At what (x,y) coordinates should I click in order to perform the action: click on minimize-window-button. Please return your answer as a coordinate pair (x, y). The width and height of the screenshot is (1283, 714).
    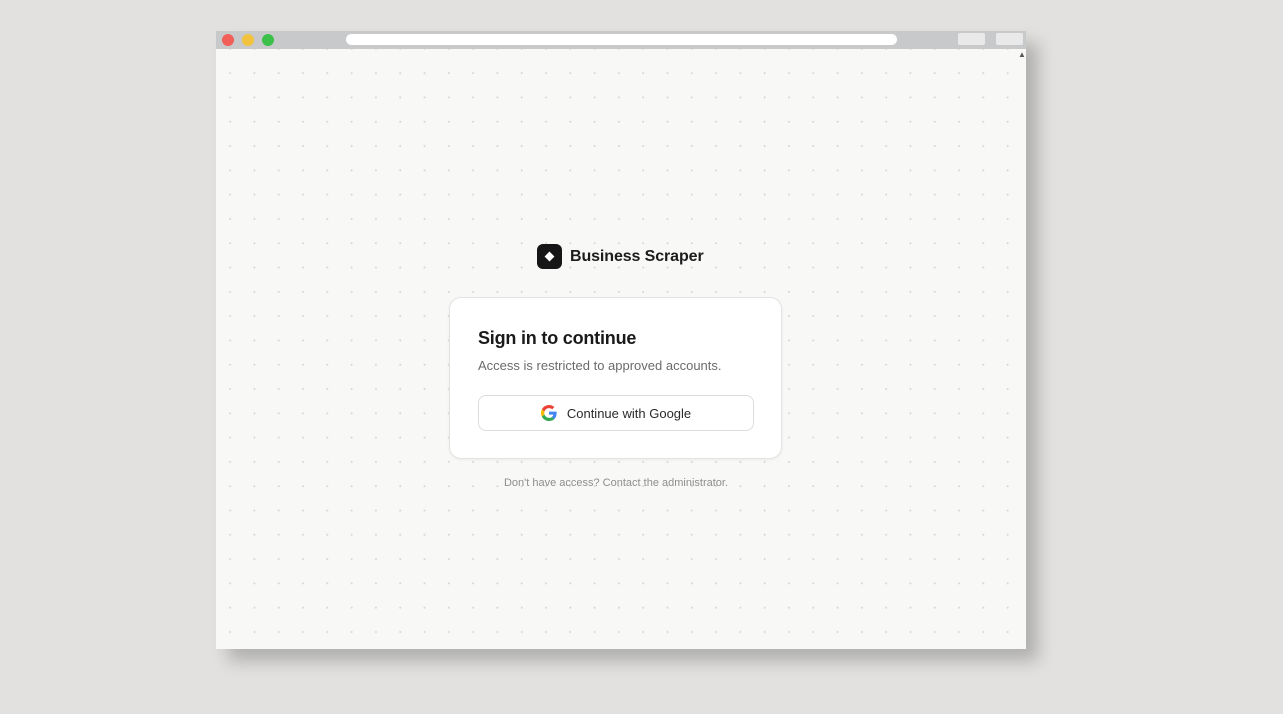
    Looking at the image, I should click on (248, 40).